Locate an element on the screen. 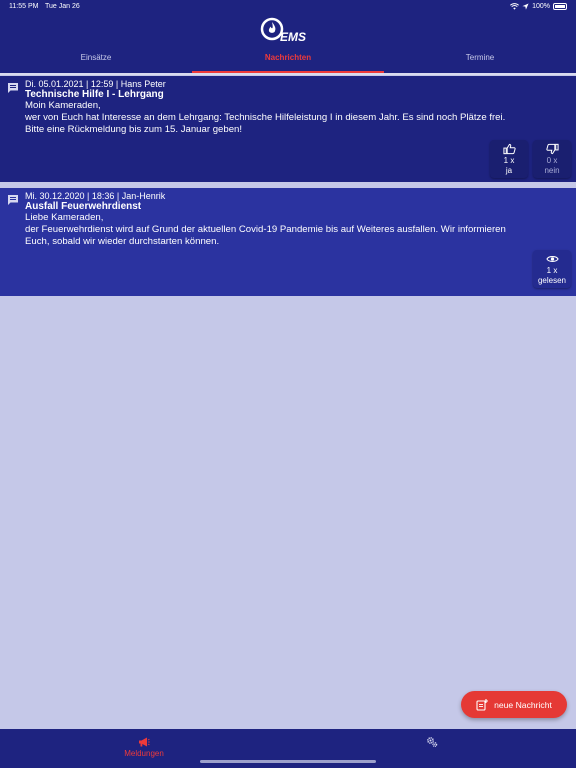  battery-icon is located at coordinates (560, 6).